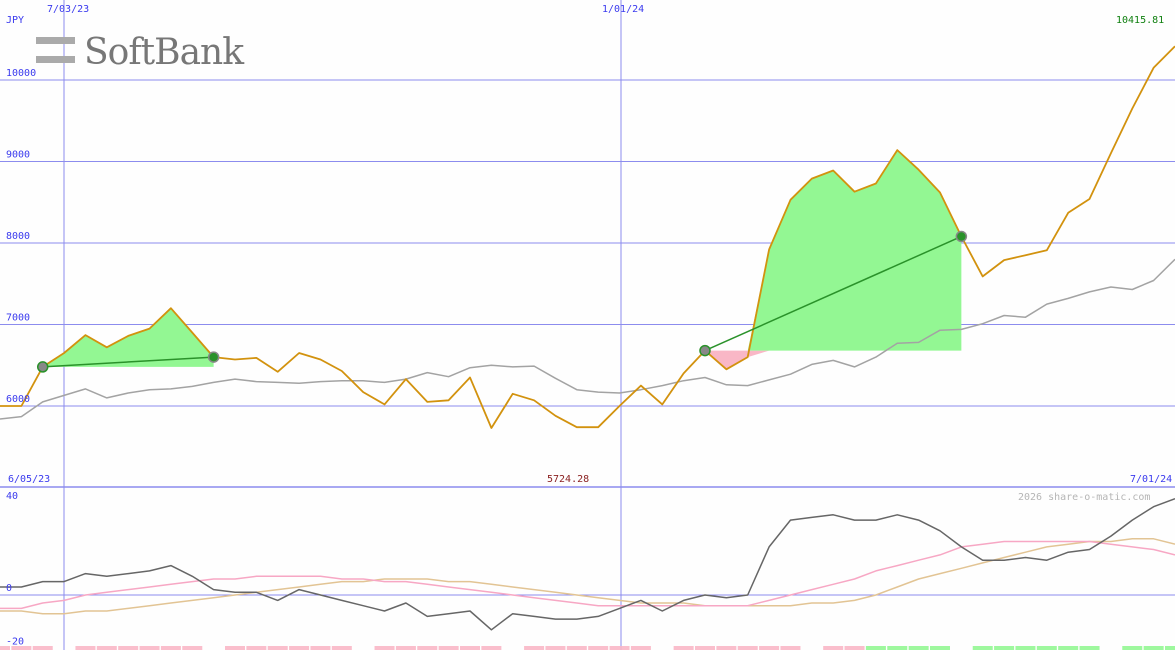  I want to click on trade-2-exit-marker, so click(961, 236).